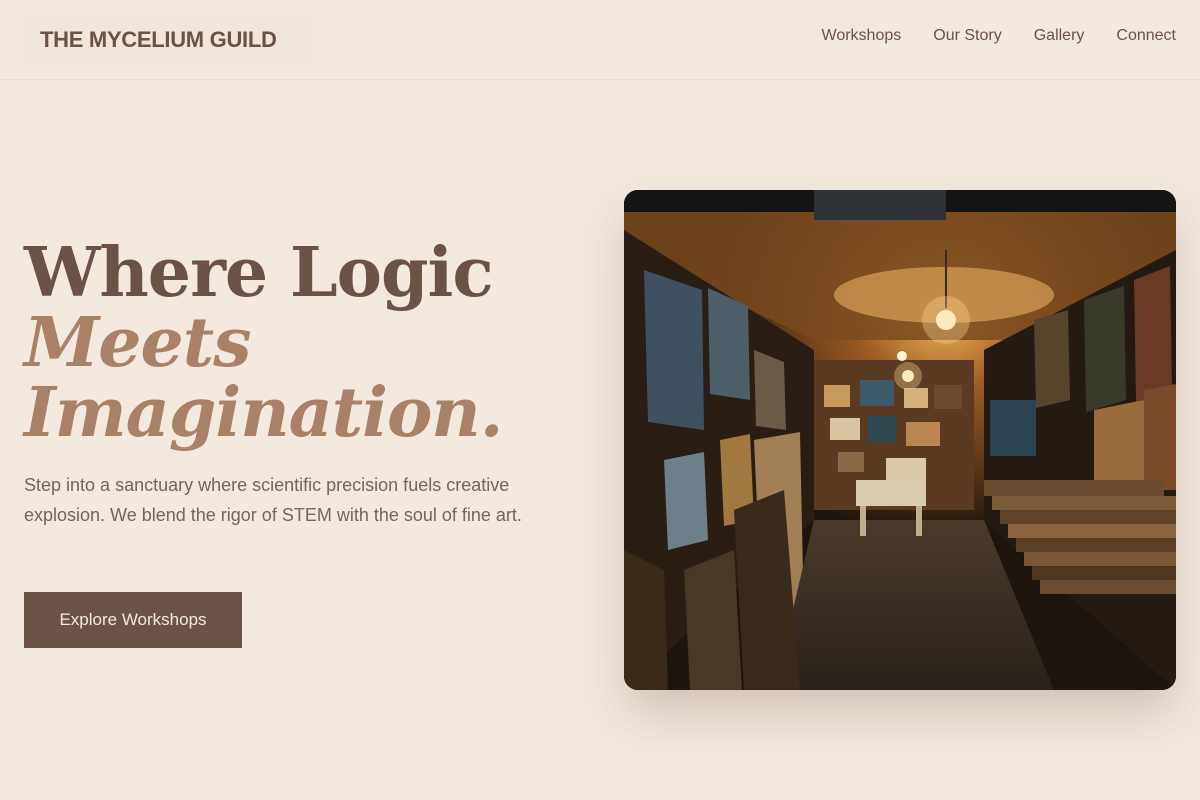  I want to click on main-nav: Workshops Our Story Gallery Connect, so click(999, 36).